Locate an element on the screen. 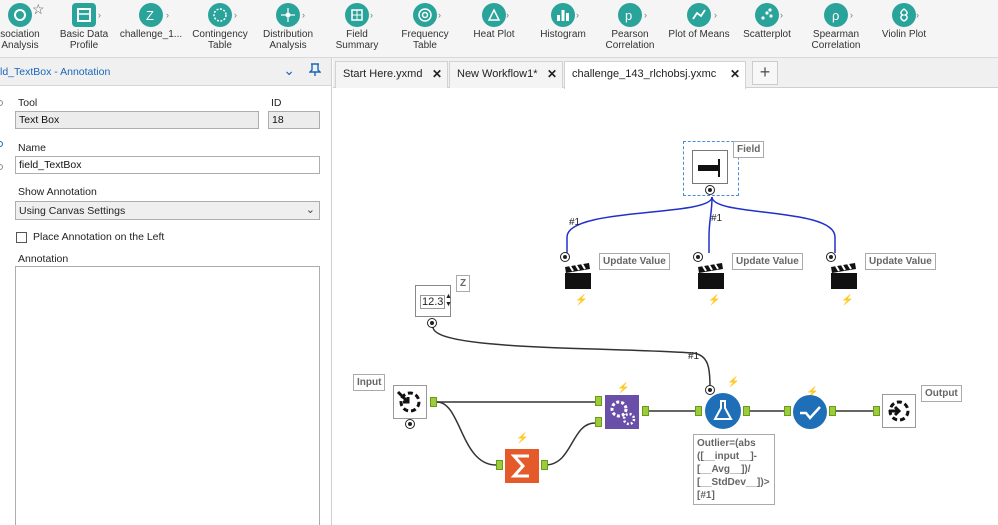 This screenshot has width=998, height=525. tool-label: Distribution Analysis is located at coordinates (288, 40).